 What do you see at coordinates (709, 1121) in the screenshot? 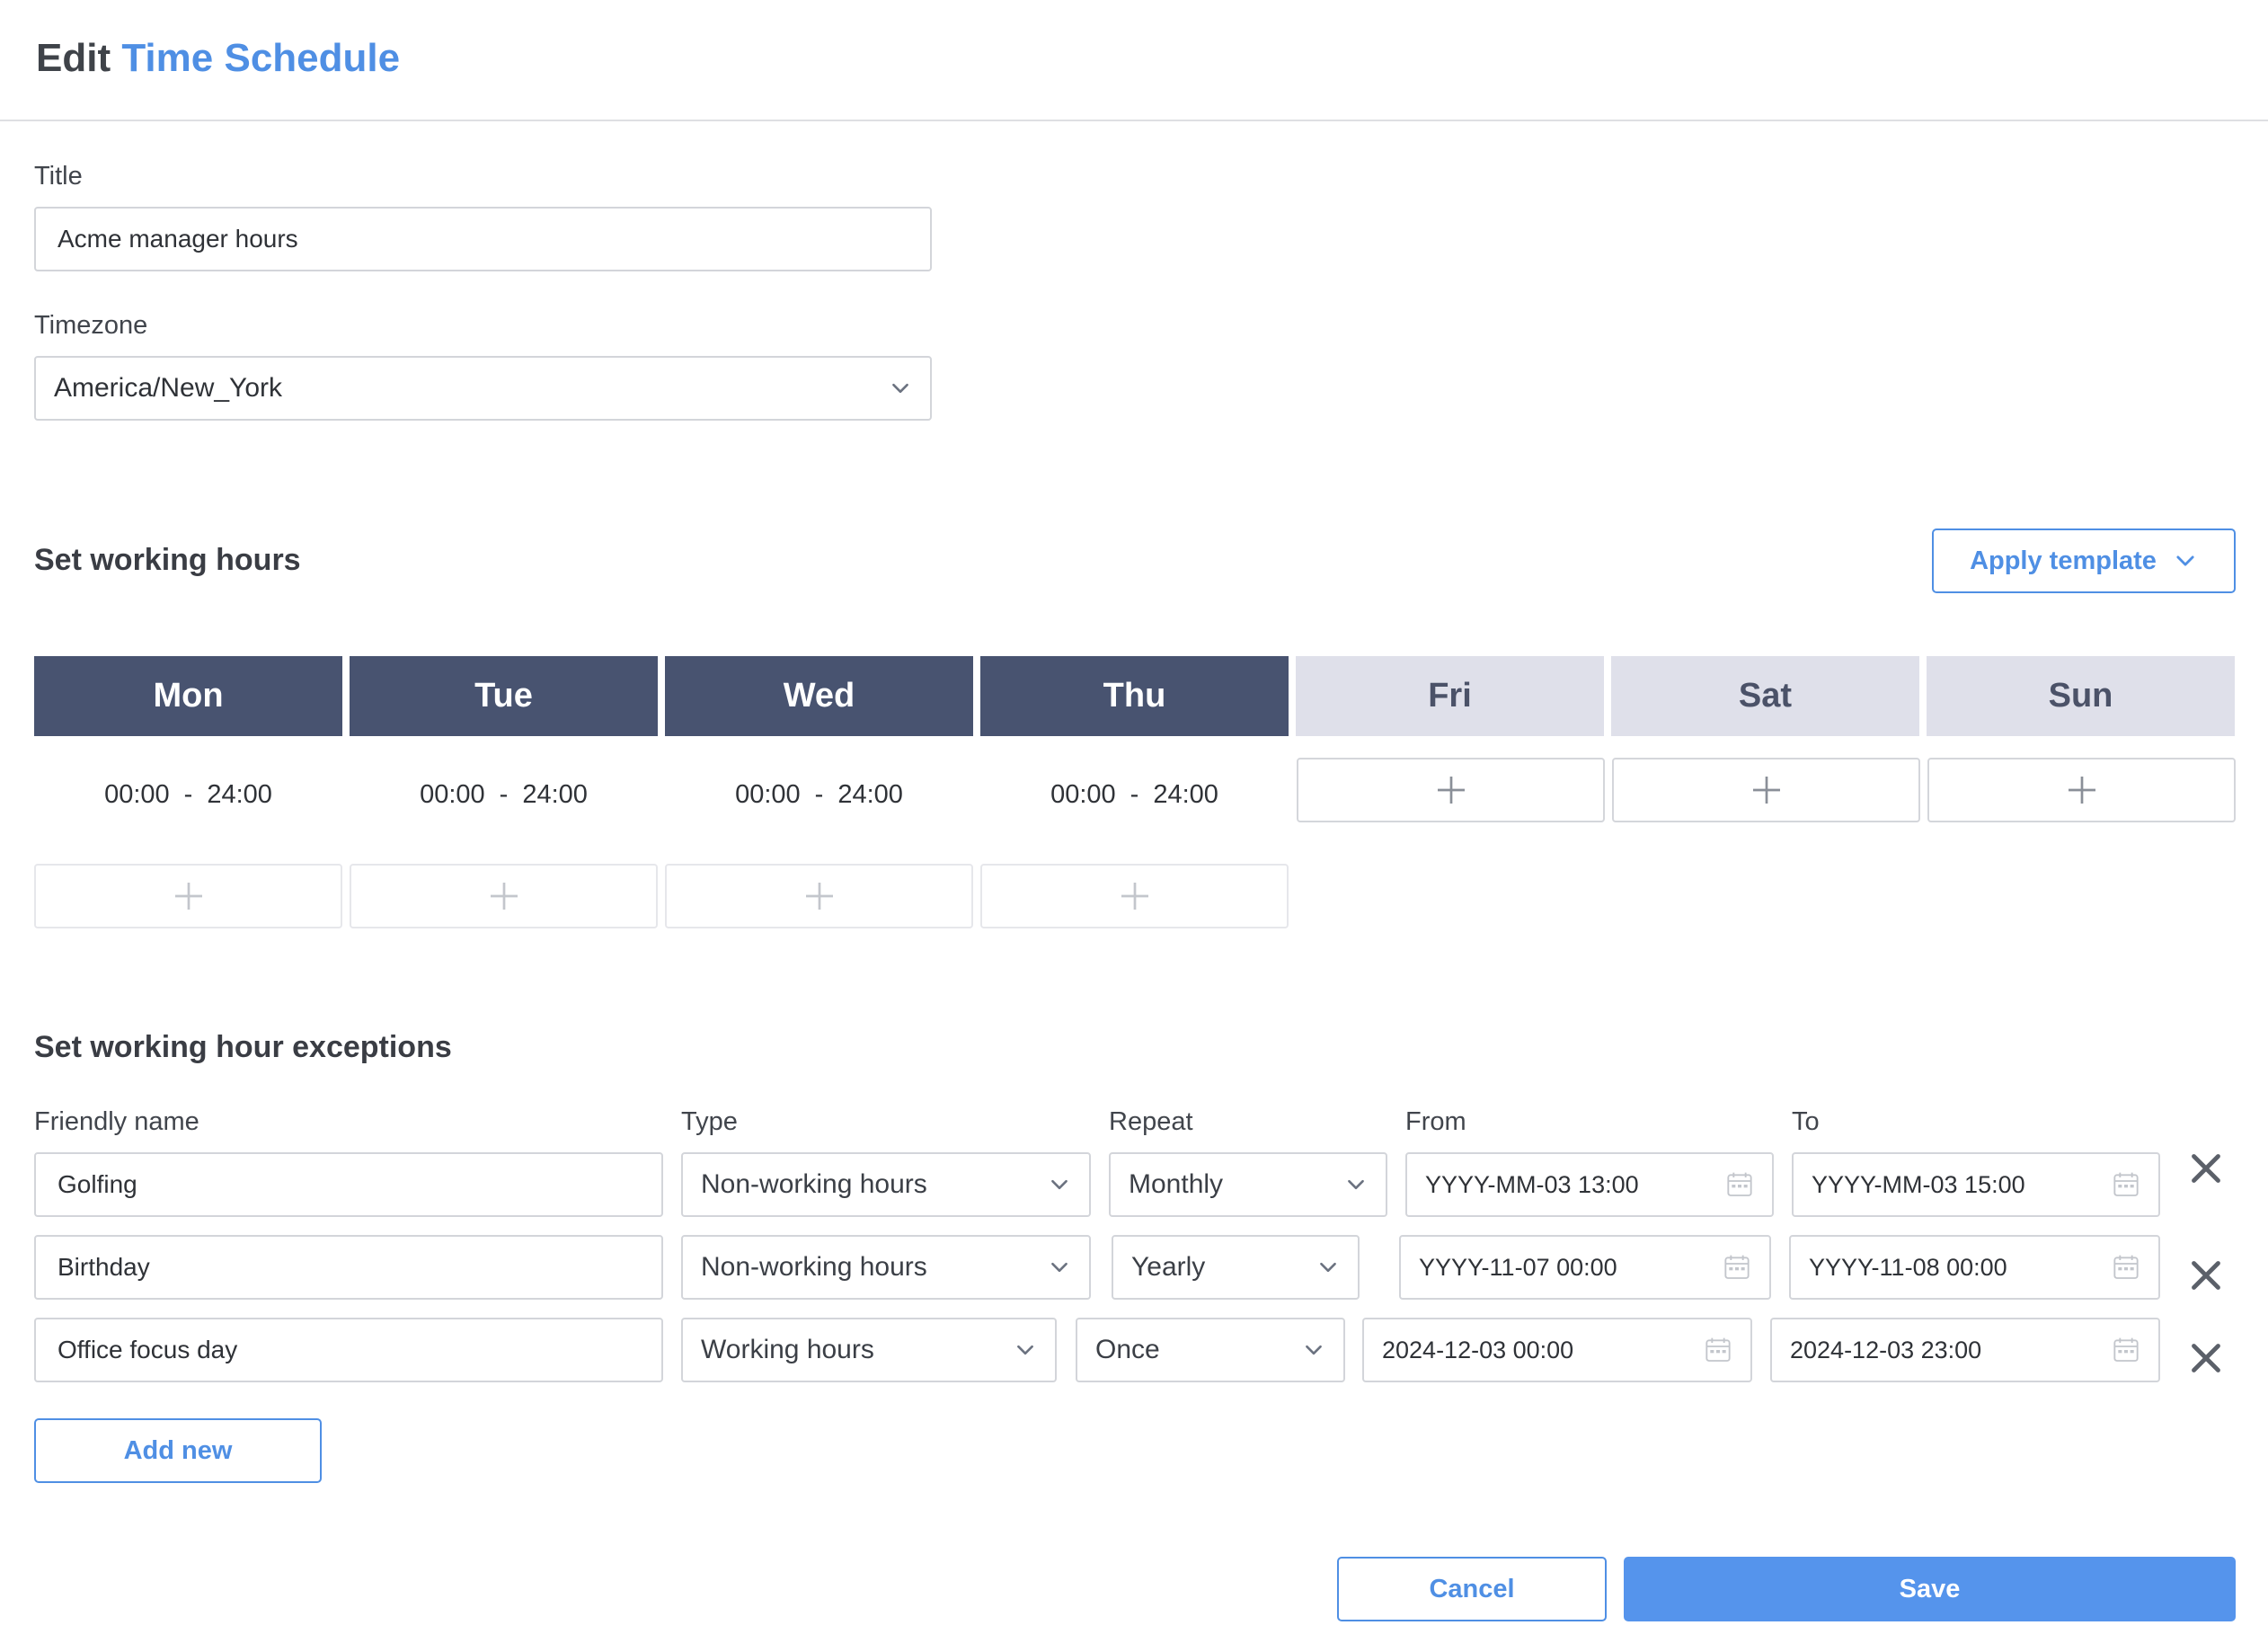
I see `column-header-type: Type` at bounding box center [709, 1121].